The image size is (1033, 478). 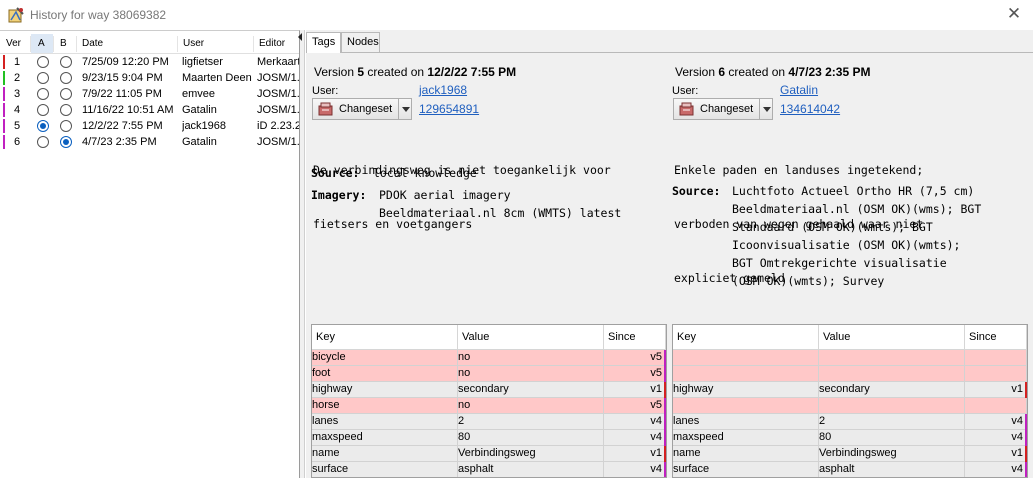 I want to click on tag-value: Verbindingsweg, so click(x=531, y=454).